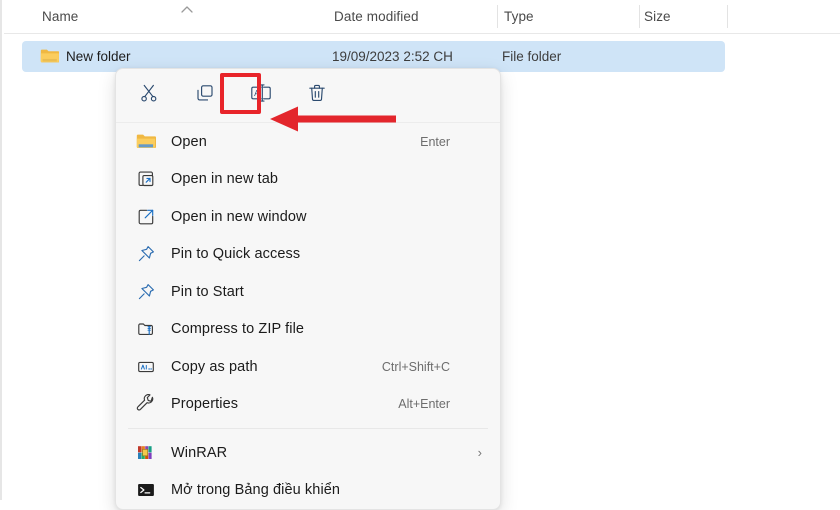 Image resolution: width=840 pixels, height=510 pixels. What do you see at coordinates (146, 367) in the screenshot?
I see `copy-path-icon` at bounding box center [146, 367].